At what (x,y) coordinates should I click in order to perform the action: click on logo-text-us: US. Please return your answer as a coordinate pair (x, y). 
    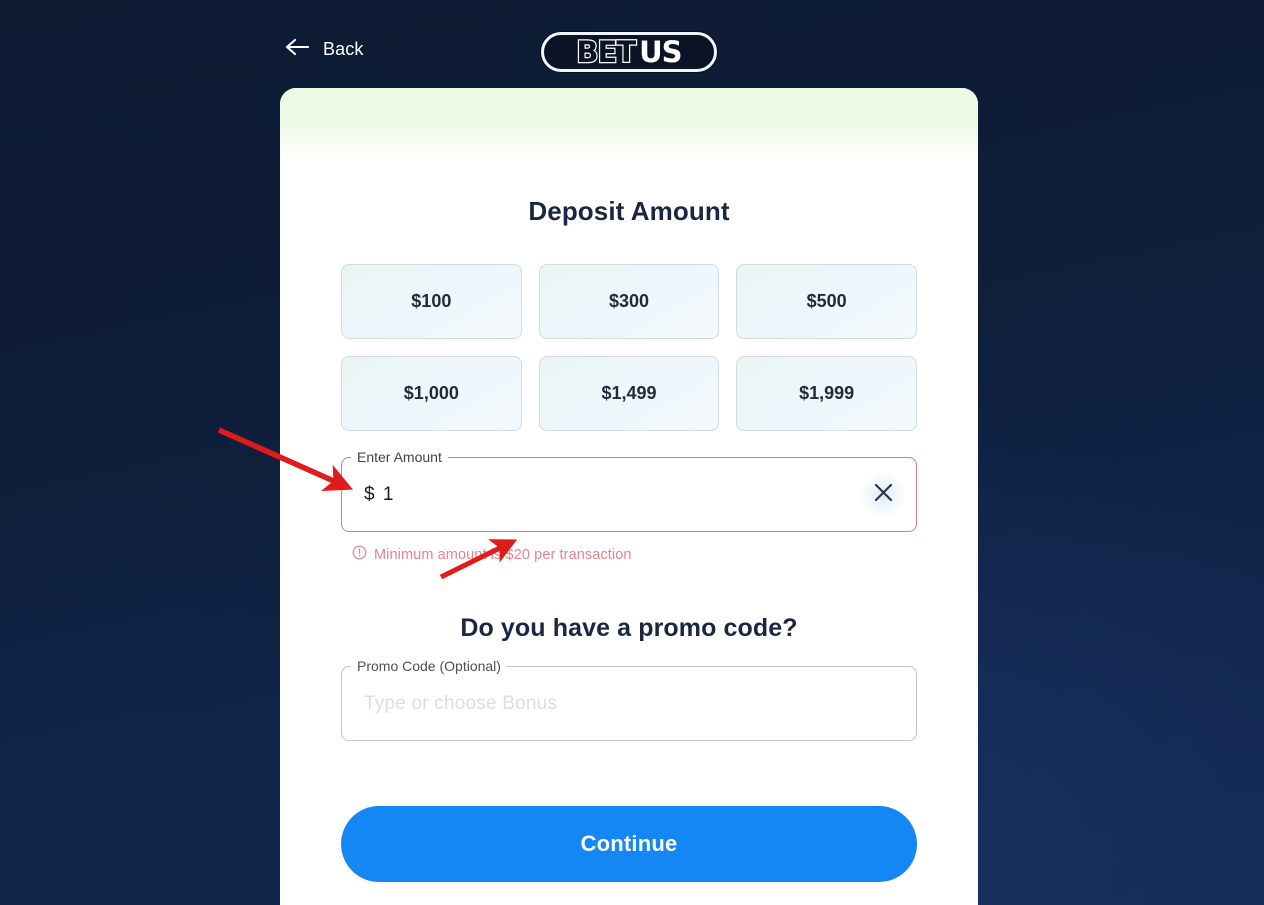
    Looking at the image, I should click on (660, 51).